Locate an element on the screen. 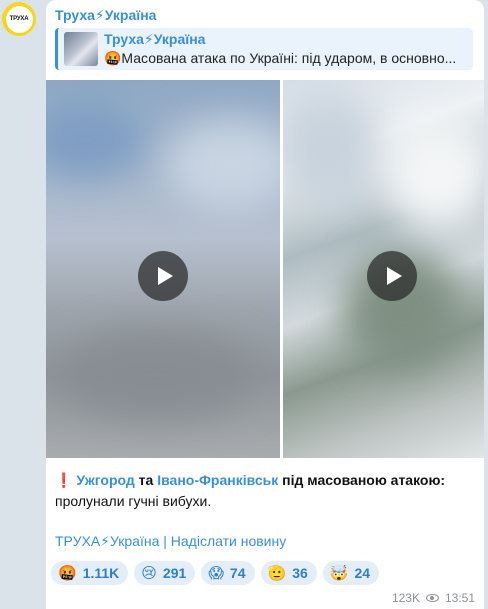  channel-name: Труха⚡Україна is located at coordinates (105, 15).